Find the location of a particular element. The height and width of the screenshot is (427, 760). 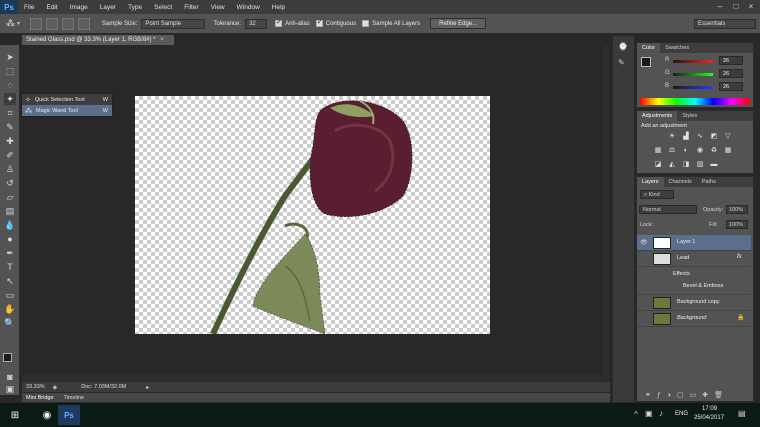

eyedropper-tool-icon: ✎ is located at coordinates (10, 127).